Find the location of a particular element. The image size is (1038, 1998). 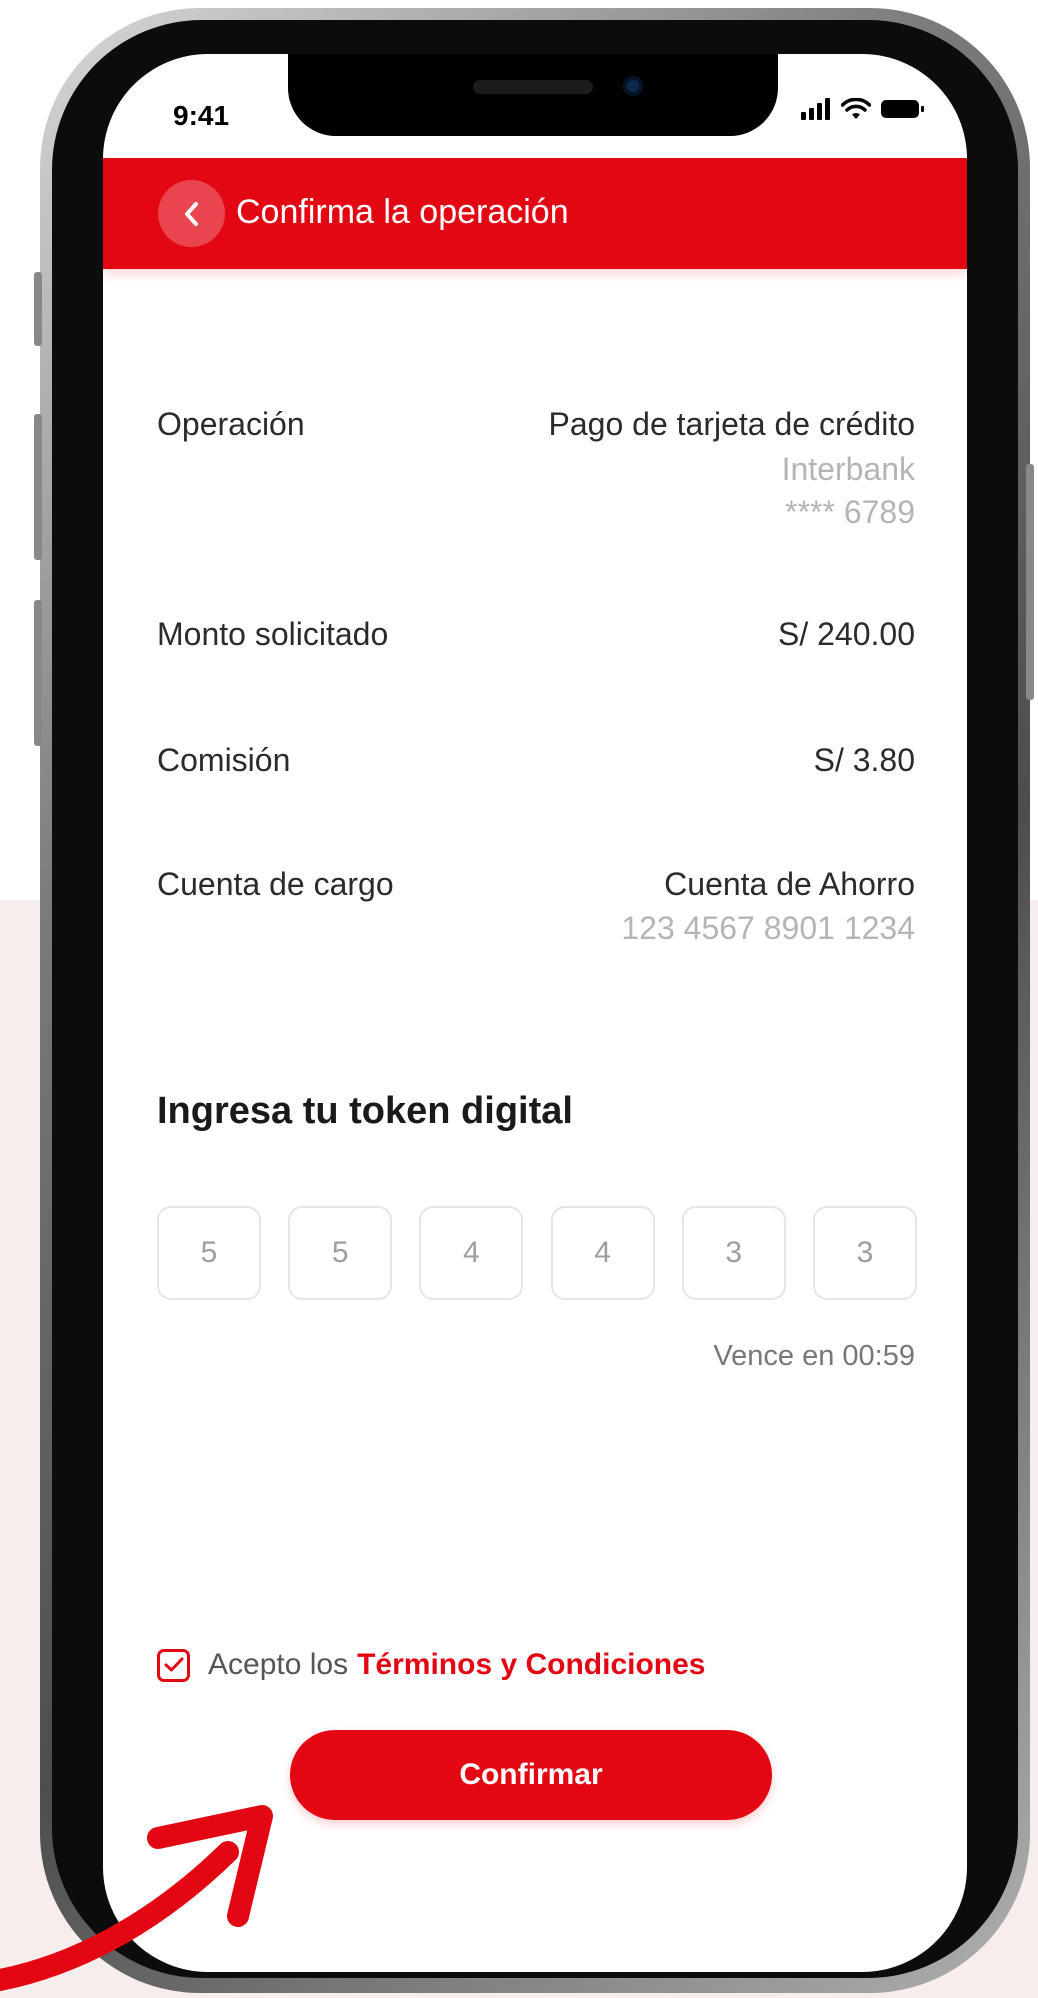

terms-link: Términos y Condiciones is located at coordinates (531, 1665).